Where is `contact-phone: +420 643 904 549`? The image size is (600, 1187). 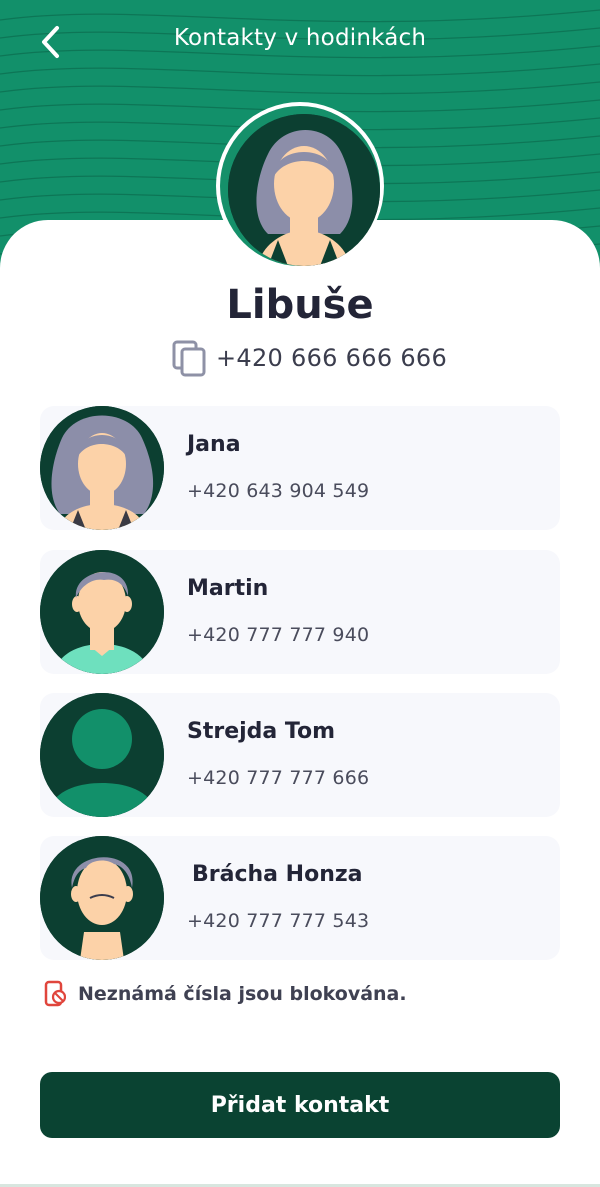 contact-phone: +420 643 904 549 is located at coordinates (278, 491).